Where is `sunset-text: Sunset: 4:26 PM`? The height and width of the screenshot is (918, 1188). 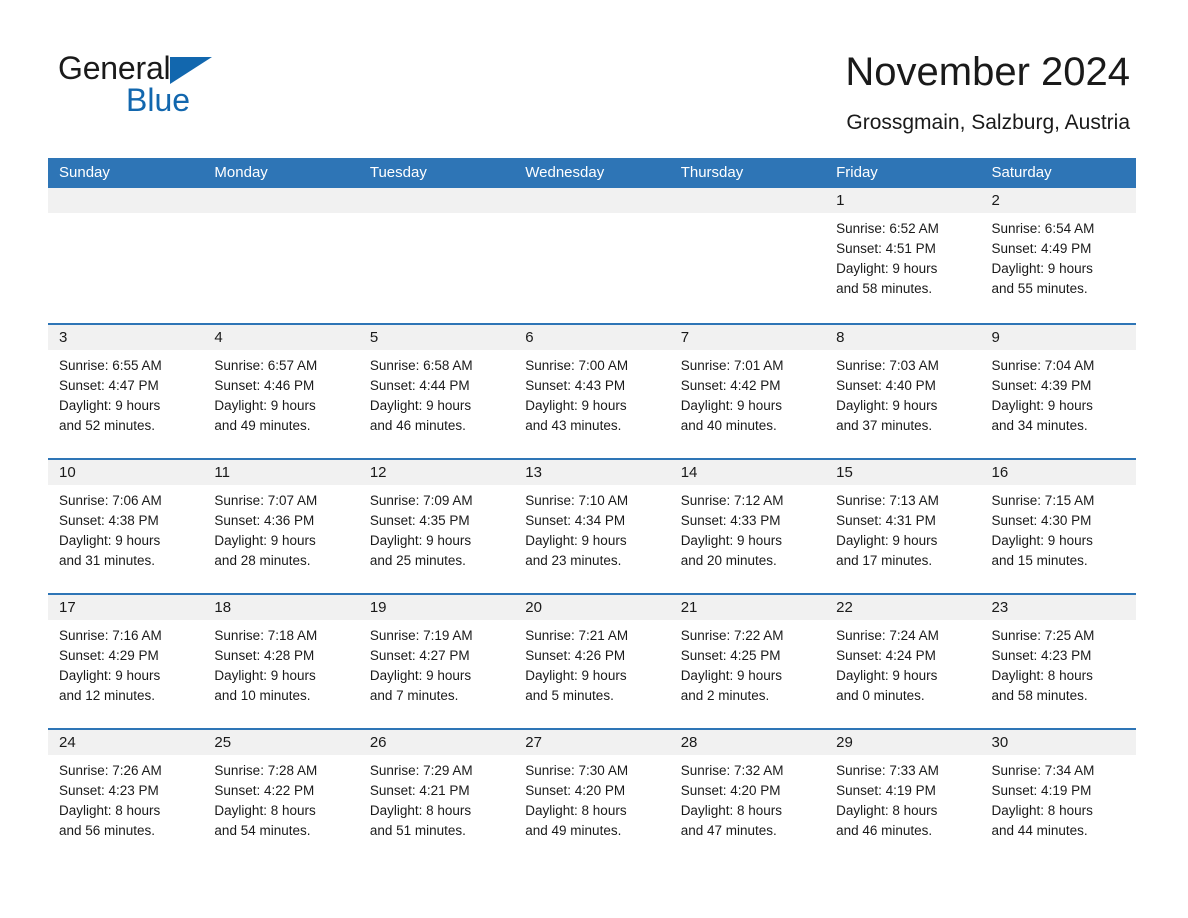
sunset-text: Sunset: 4:26 PM is located at coordinates (575, 655).